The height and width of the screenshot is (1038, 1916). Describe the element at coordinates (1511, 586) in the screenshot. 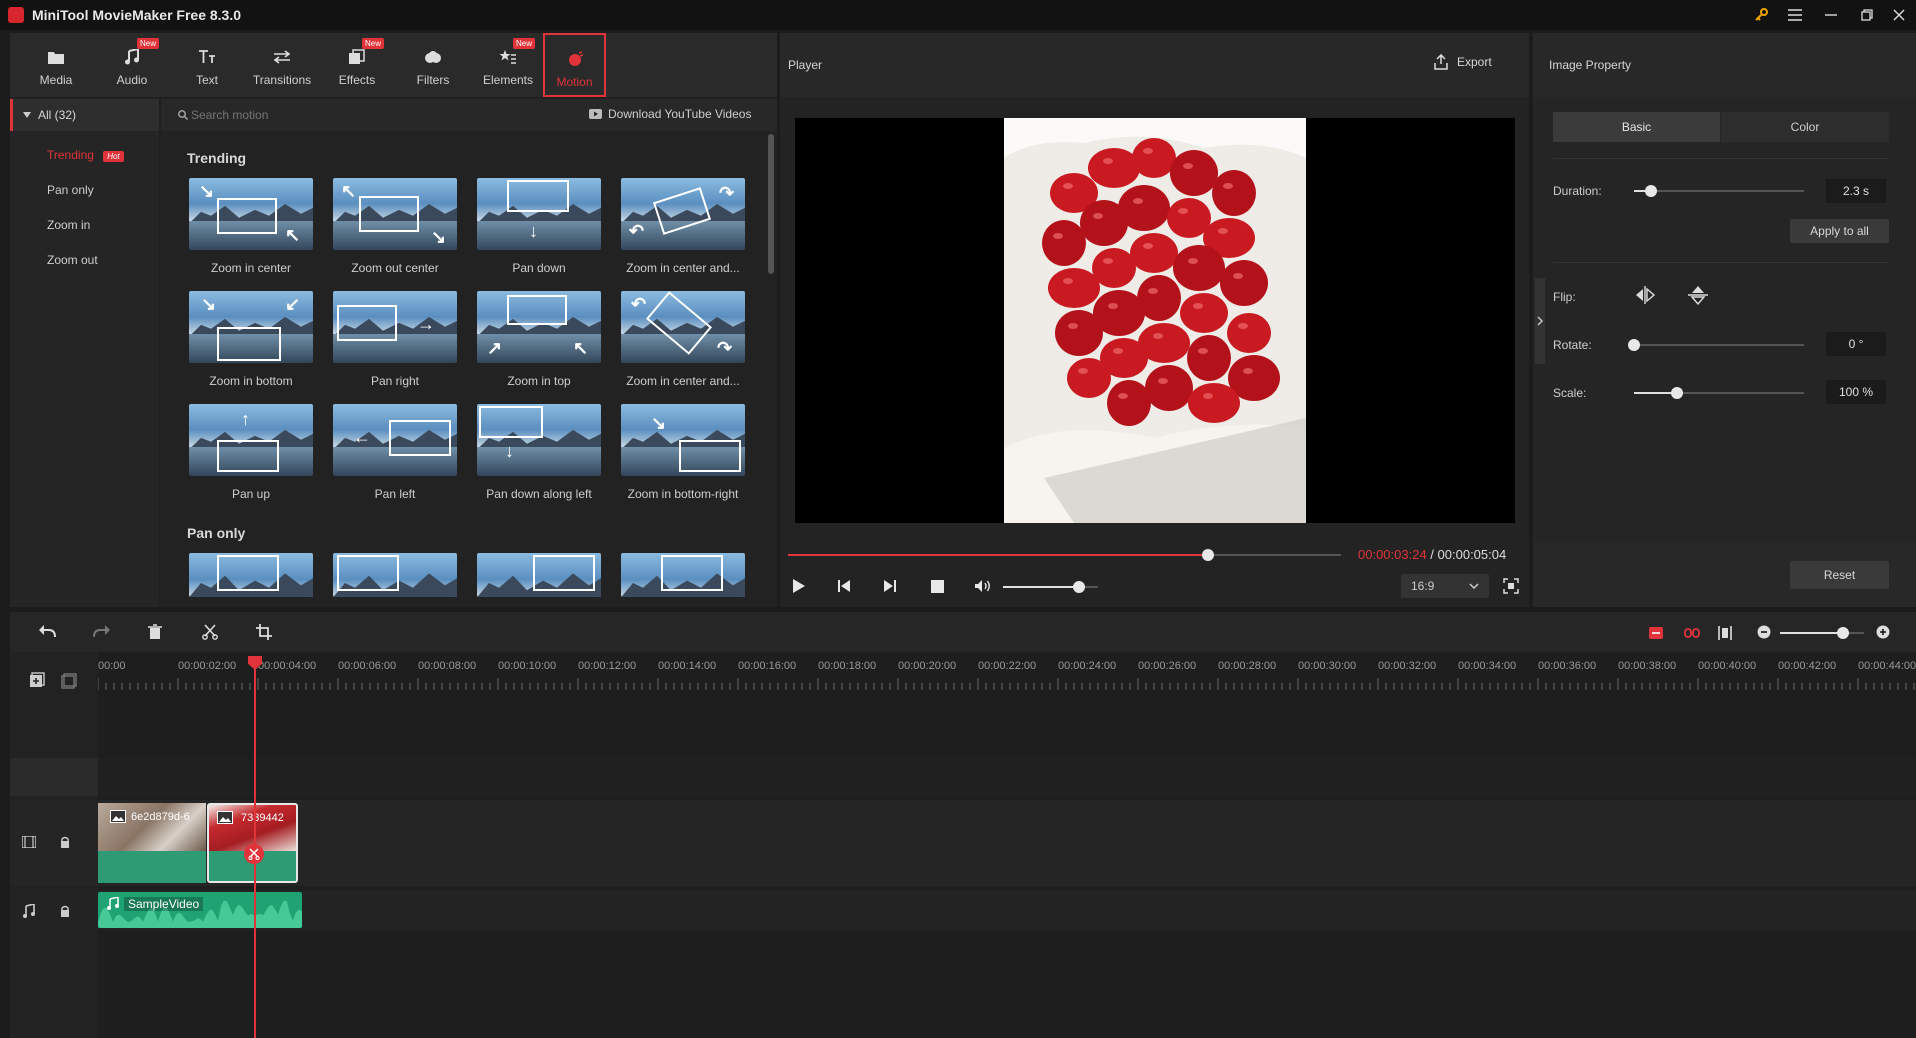

I see `fullscreen-button` at that location.